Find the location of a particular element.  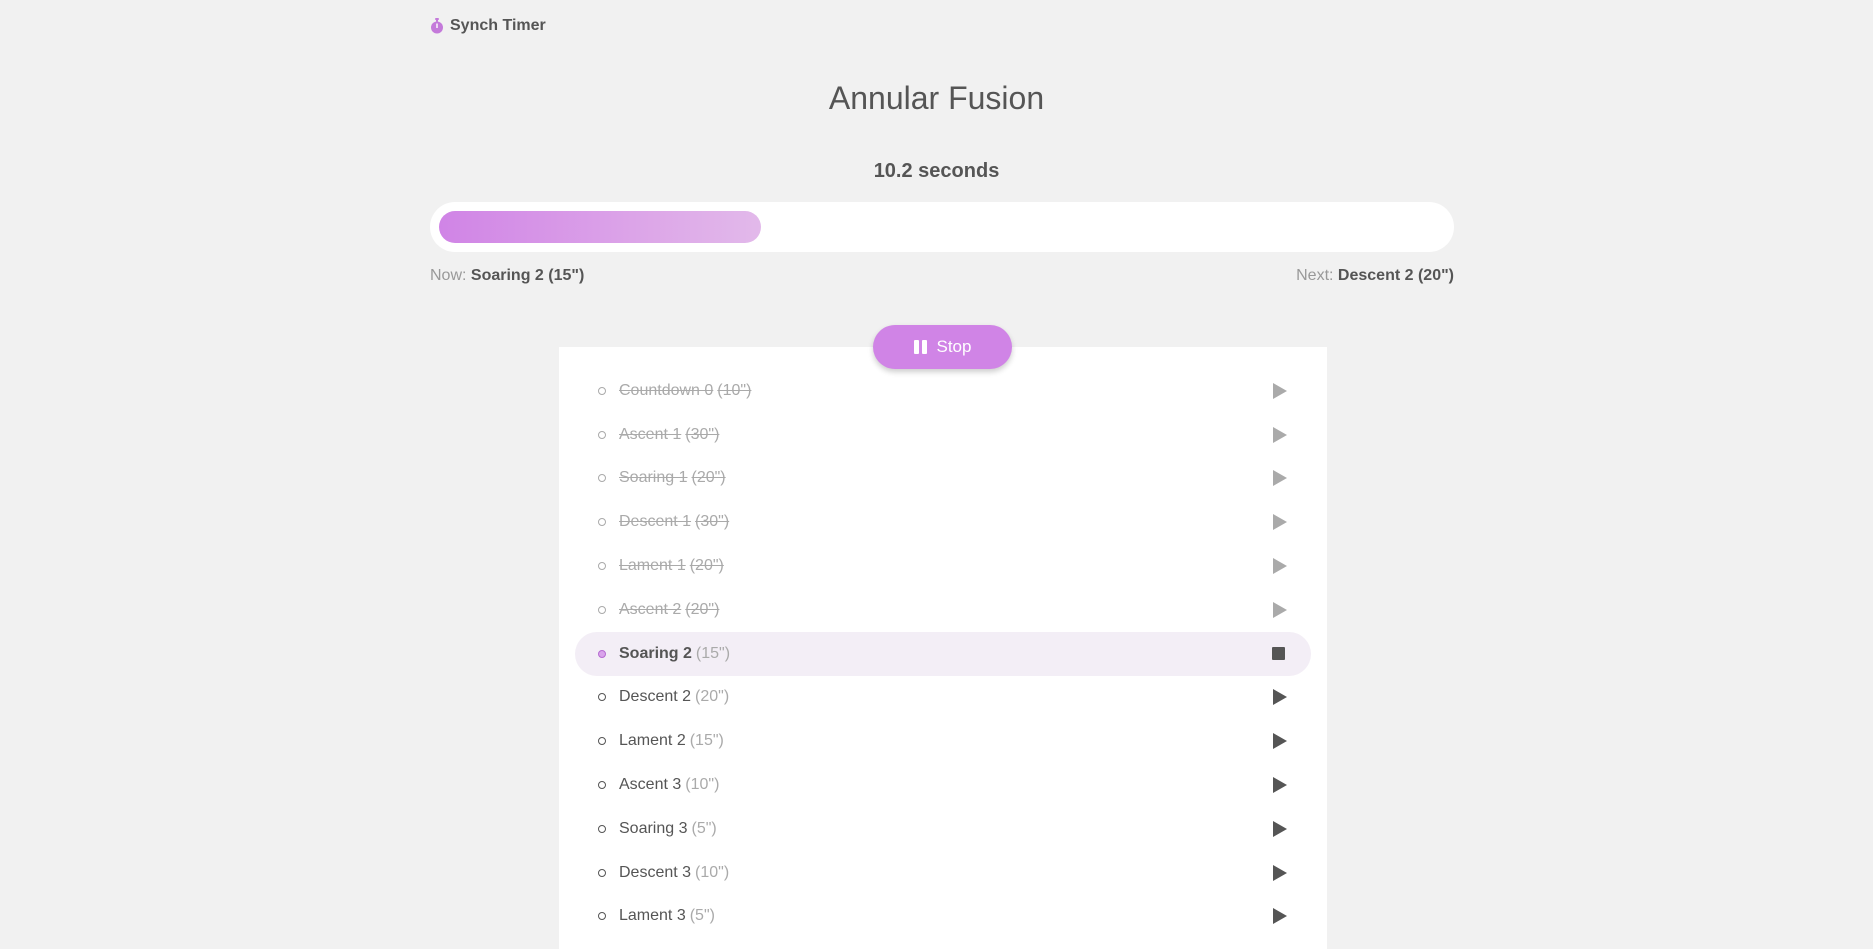

step-label: Soaring 2 (15") is located at coordinates (674, 654).